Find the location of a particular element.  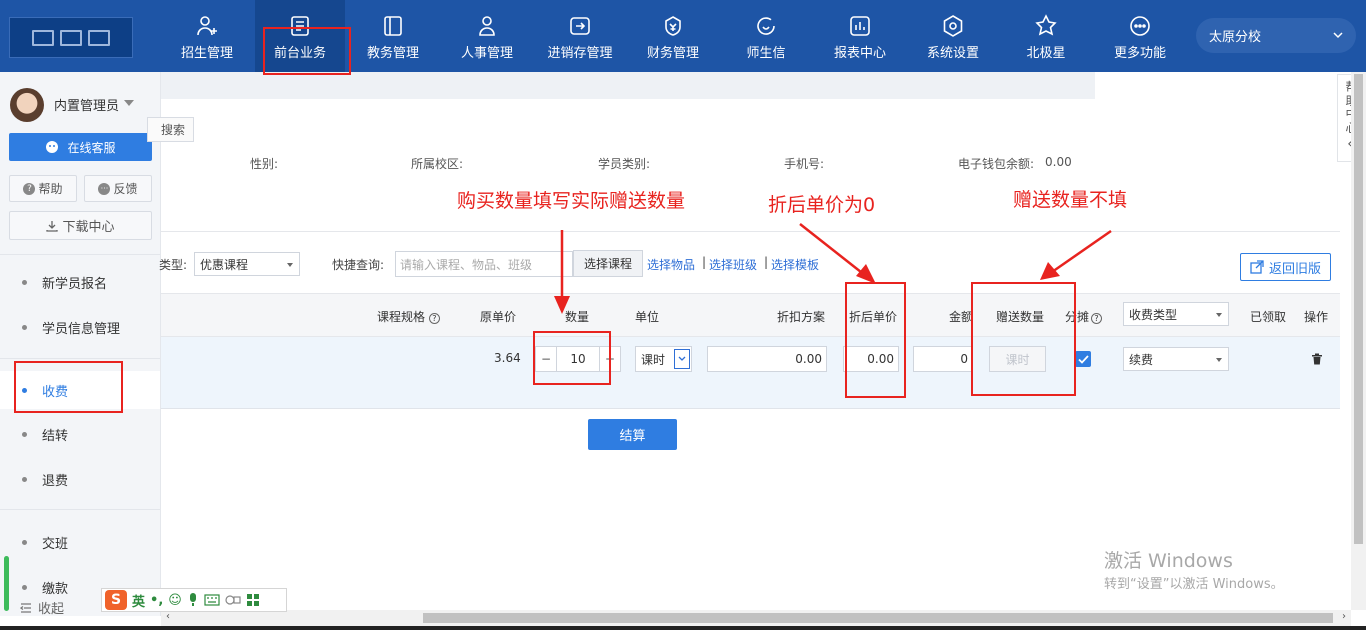

fee-type-select: 续费 is located at coordinates (1176, 359).